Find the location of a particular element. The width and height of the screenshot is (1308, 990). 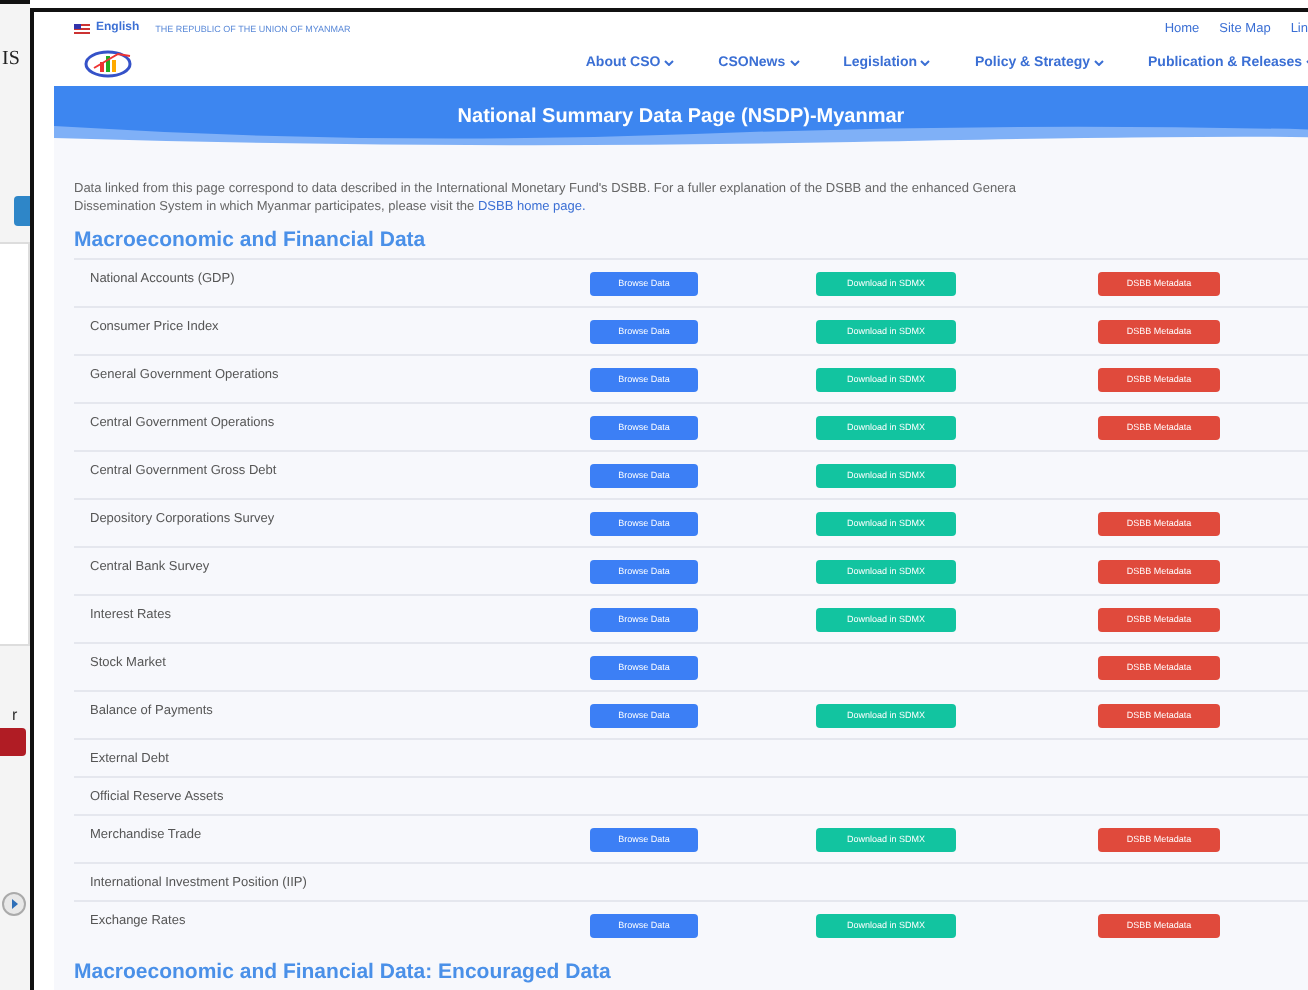

banner-title: National Summary Data Page (NSDP)-Myanmar is located at coordinates (681, 117).